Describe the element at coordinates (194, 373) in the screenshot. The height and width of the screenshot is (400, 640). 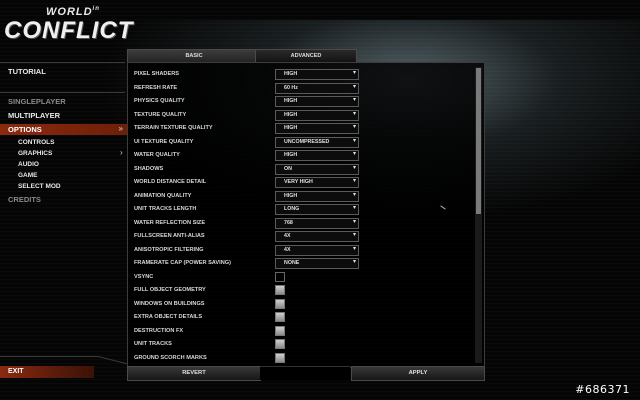
I see `revert-button: REVERT` at that location.